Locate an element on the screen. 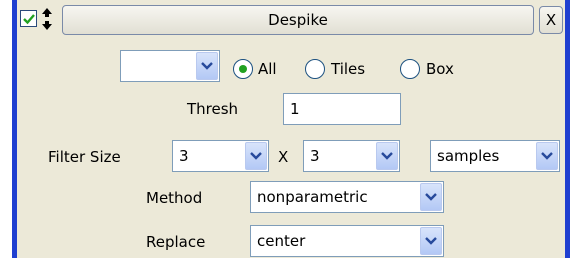  radio-tiles-label: Tiles is located at coordinates (348, 69).